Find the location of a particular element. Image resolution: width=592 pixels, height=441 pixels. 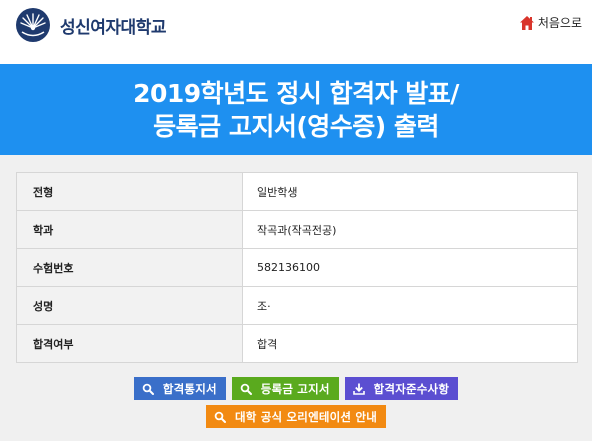

row-label-exam-number: 수험번호 is located at coordinates (129, 267).